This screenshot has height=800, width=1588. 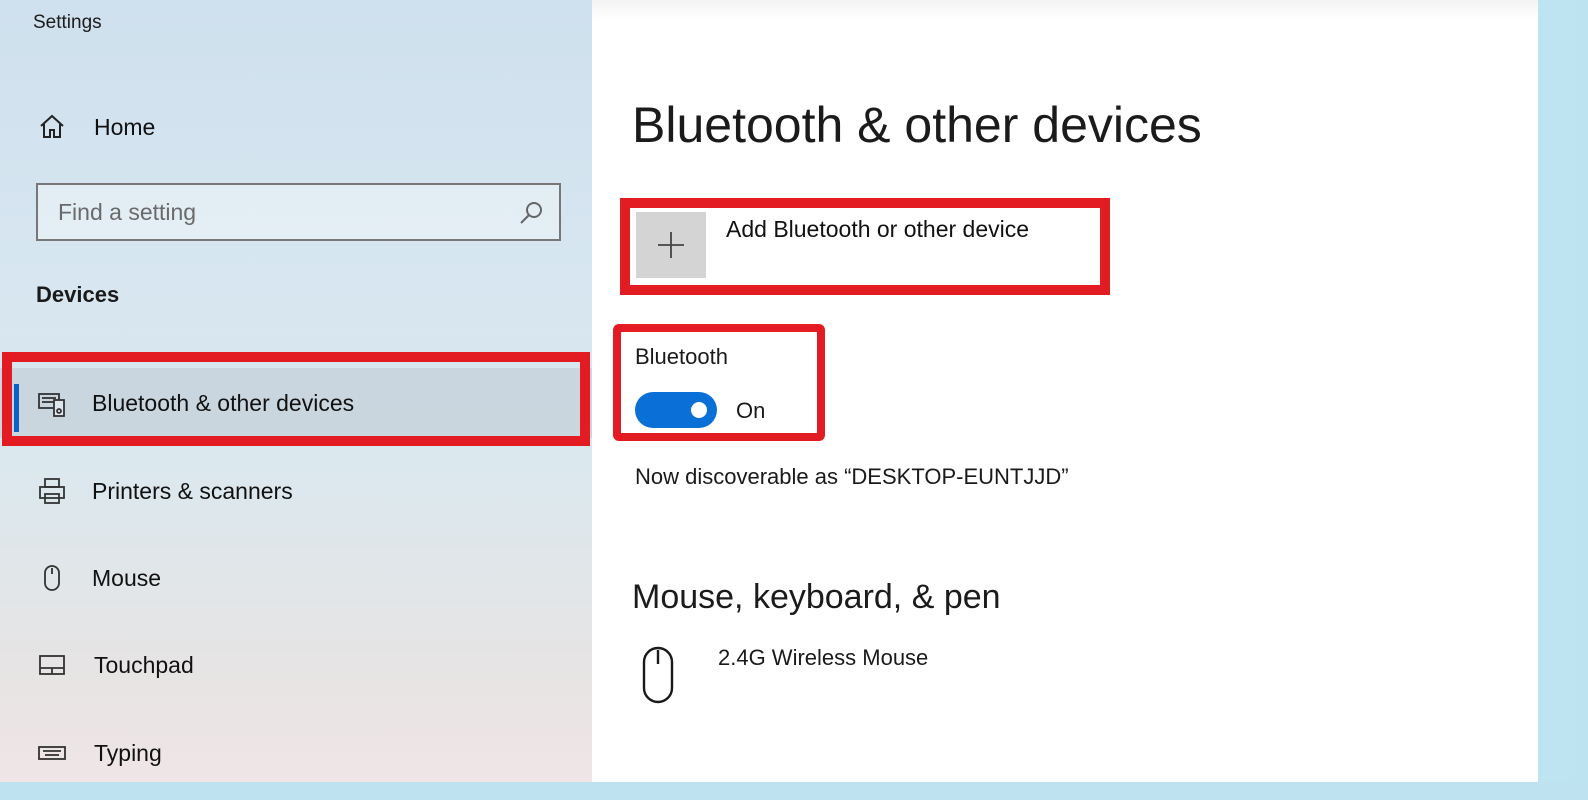 I want to click on sidebar-item-home: Home, so click(x=296, y=127).